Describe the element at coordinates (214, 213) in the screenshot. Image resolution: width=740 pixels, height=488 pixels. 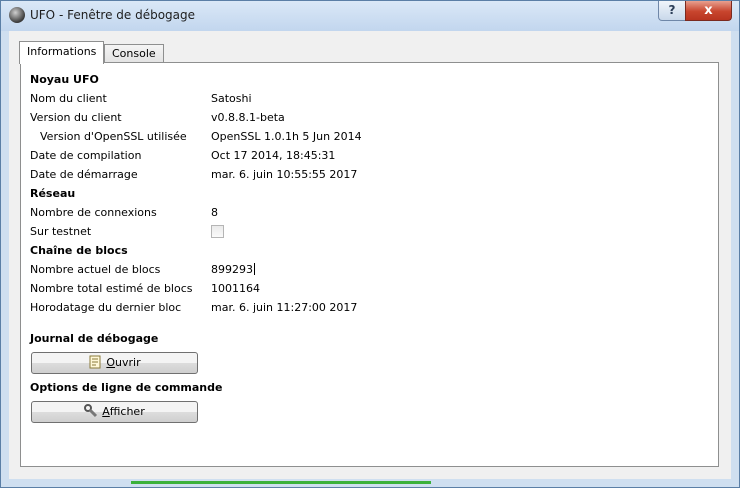
I see `connections-value: 8` at that location.